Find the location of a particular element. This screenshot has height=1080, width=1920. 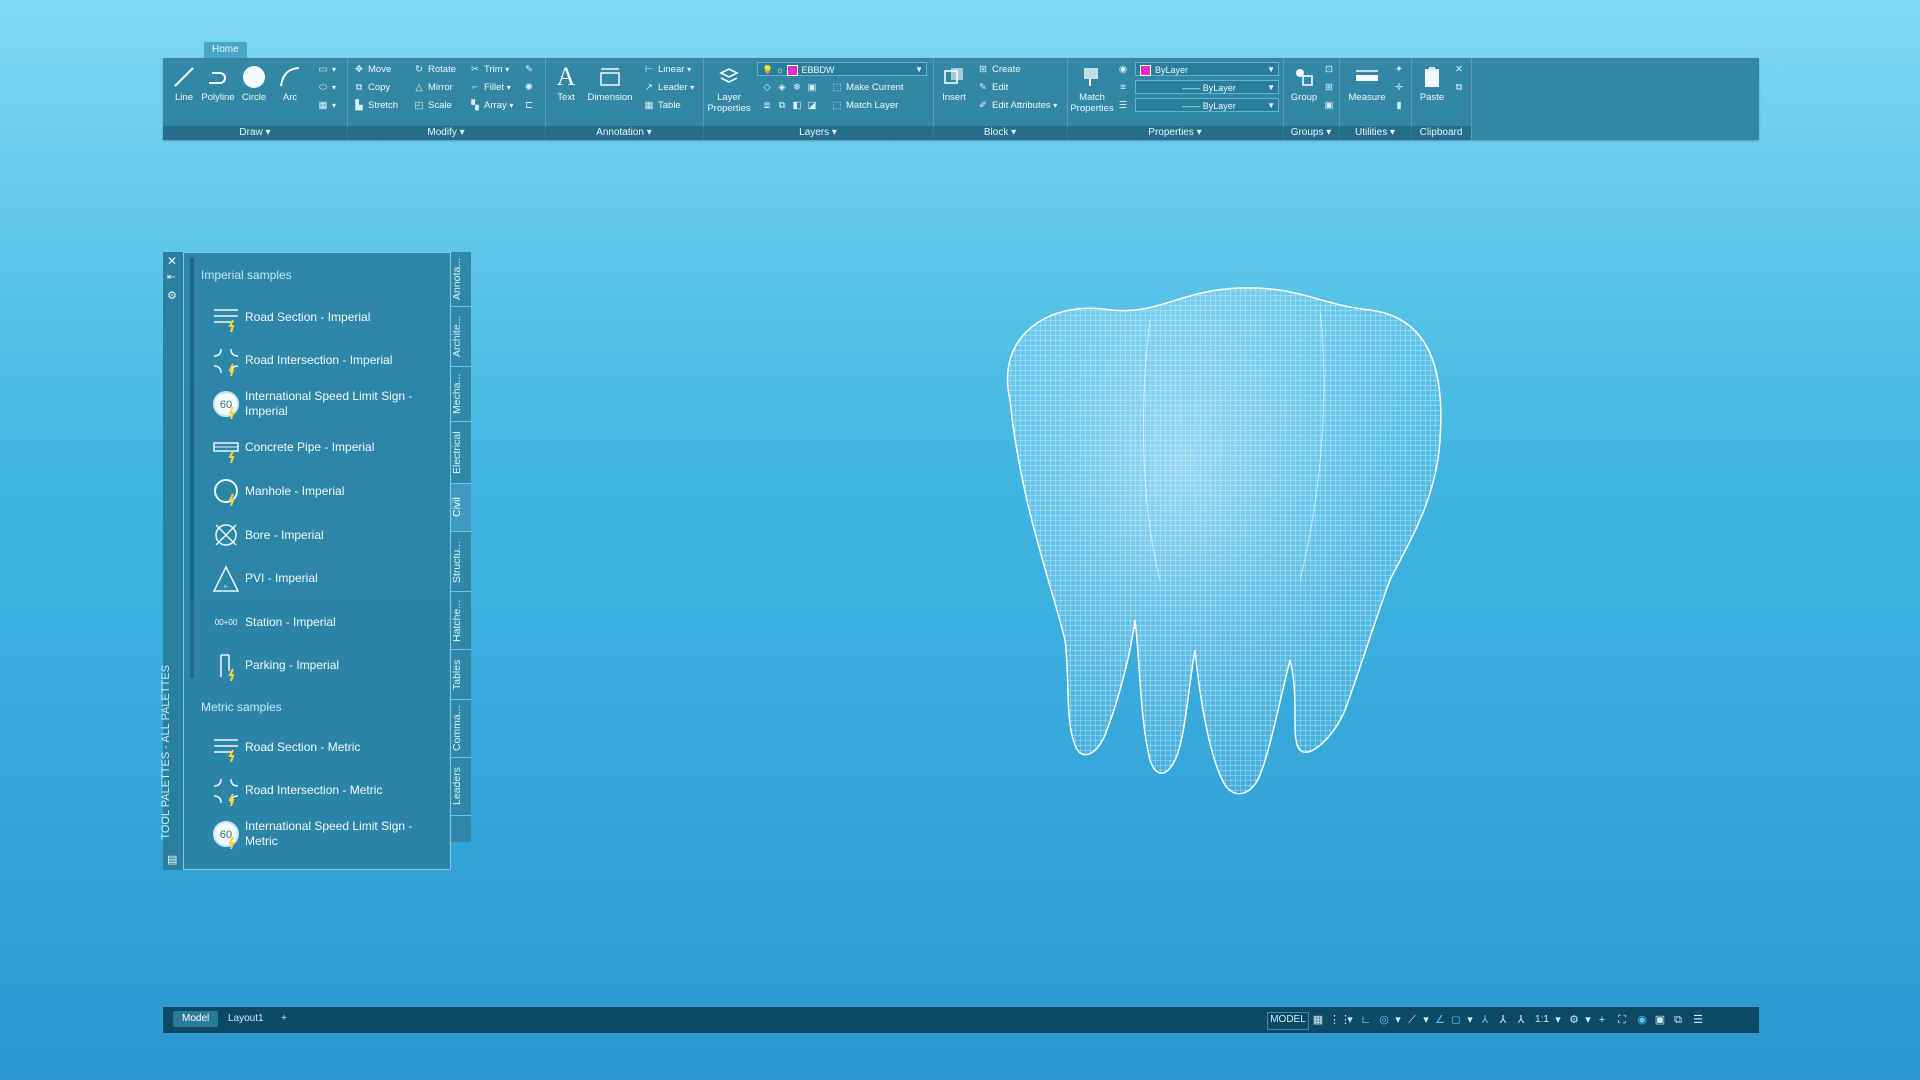

clean-screen-icon: ⧉ is located at coordinates (1678, 1020).